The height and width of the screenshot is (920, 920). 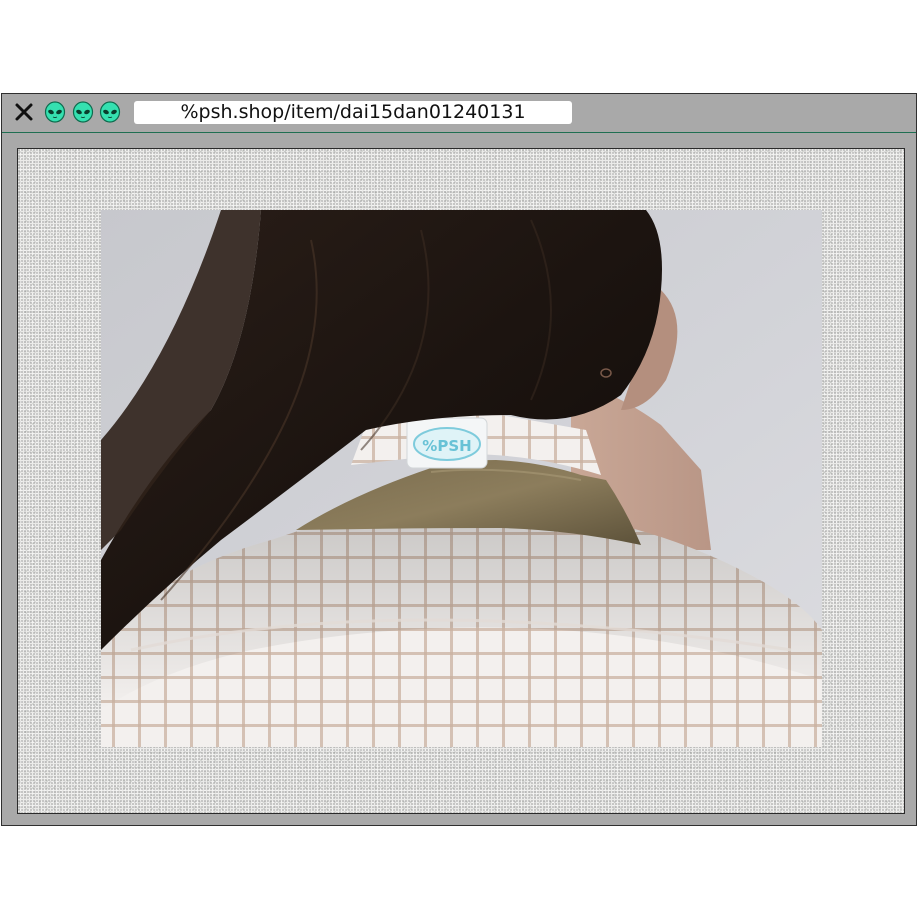 What do you see at coordinates (353, 112) in the screenshot?
I see `url-bar: %psh.shop/item/dai15dan01240131` at bounding box center [353, 112].